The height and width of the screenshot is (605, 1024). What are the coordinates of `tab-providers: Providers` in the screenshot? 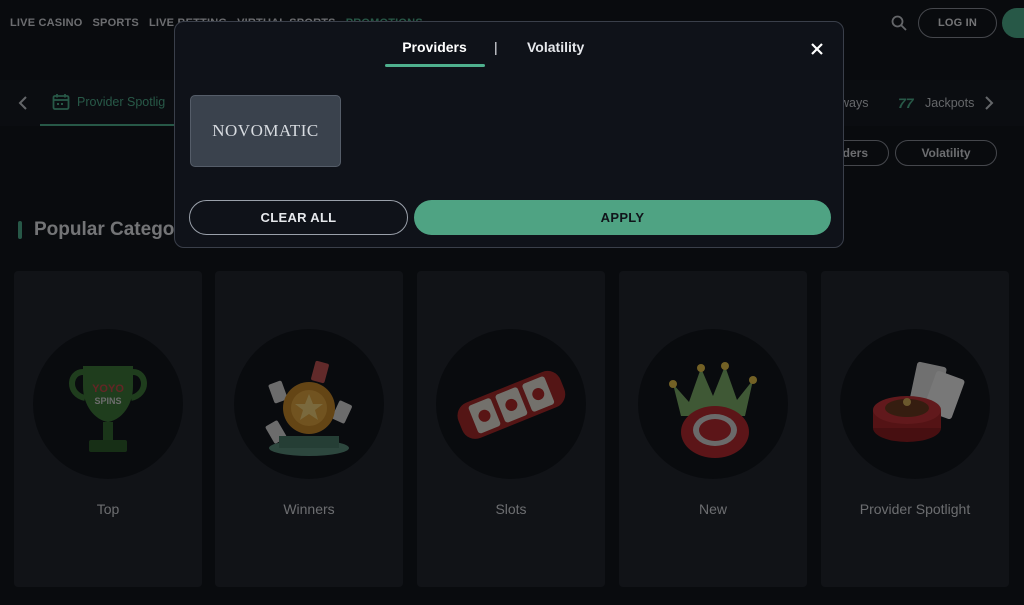 It's located at (435, 53).